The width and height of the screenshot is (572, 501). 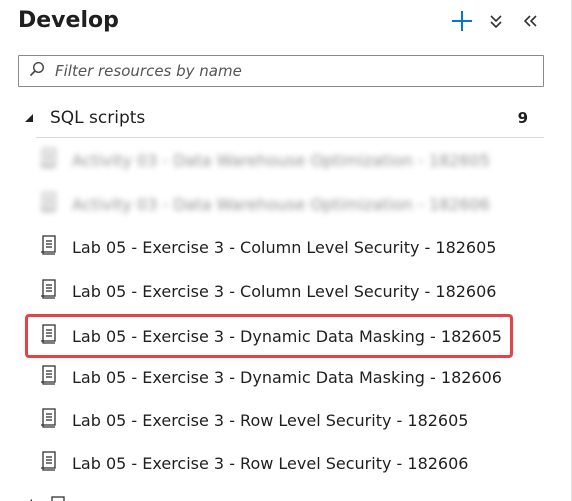 I want to click on section-label: SQL scripts, so click(x=98, y=118).